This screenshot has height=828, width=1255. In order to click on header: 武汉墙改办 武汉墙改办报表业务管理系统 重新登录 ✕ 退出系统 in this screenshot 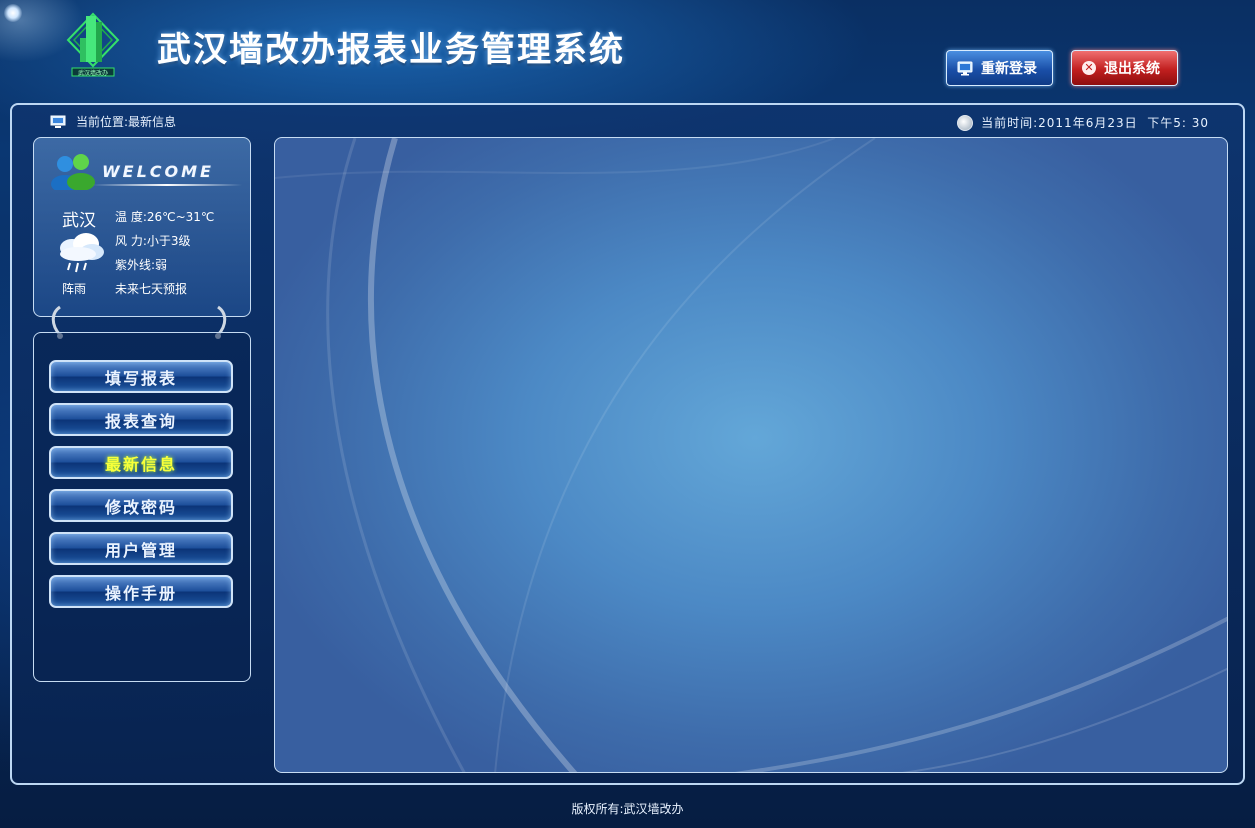, I will do `click(627, 50)`.